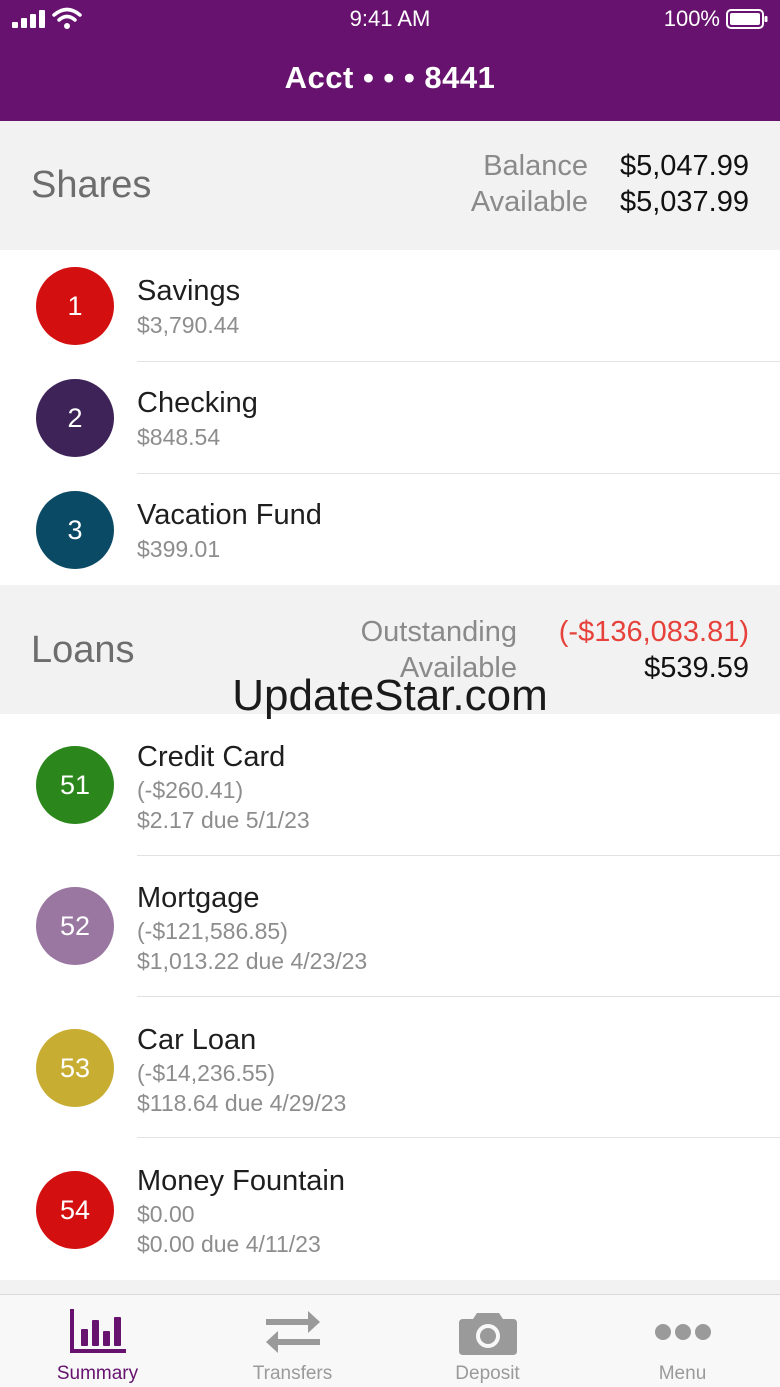 This screenshot has width=780, height=1387. I want to click on shares-balance-label: Balance, so click(535, 166).